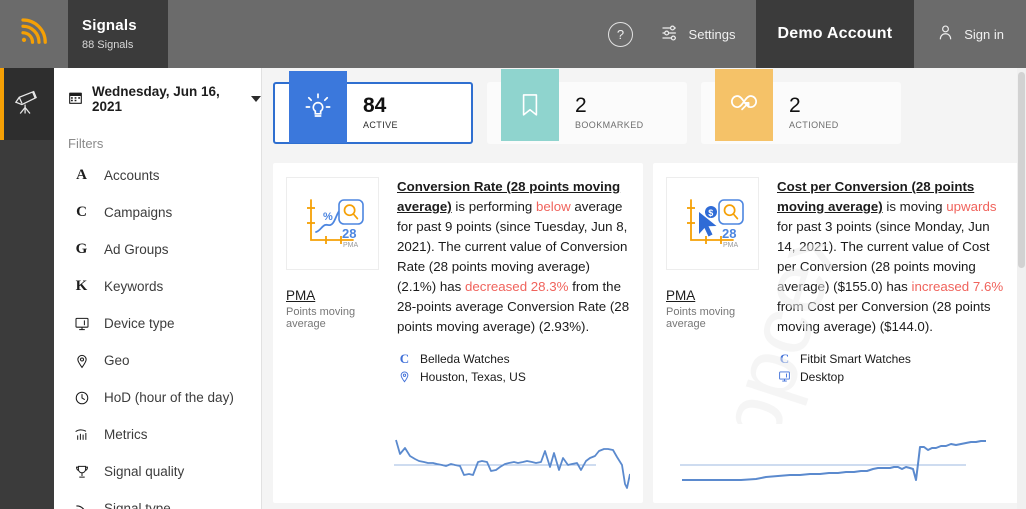 This screenshot has height=509, width=1026. What do you see at coordinates (256, 99) in the screenshot?
I see `chevron-down-icon` at bounding box center [256, 99].